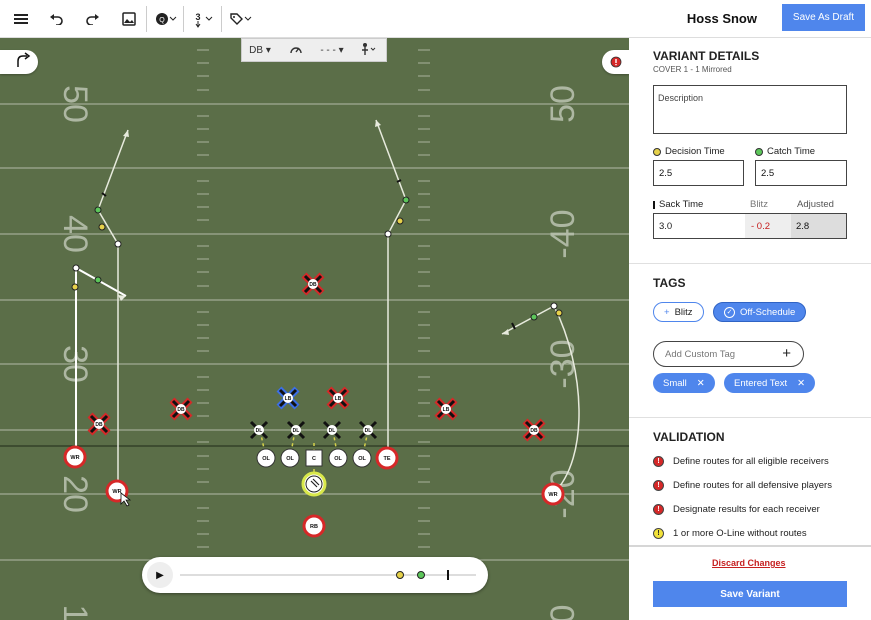 This screenshot has width=871, height=620. Describe the element at coordinates (24, 59) in the screenshot. I see `curved-arrow-icon` at that location.